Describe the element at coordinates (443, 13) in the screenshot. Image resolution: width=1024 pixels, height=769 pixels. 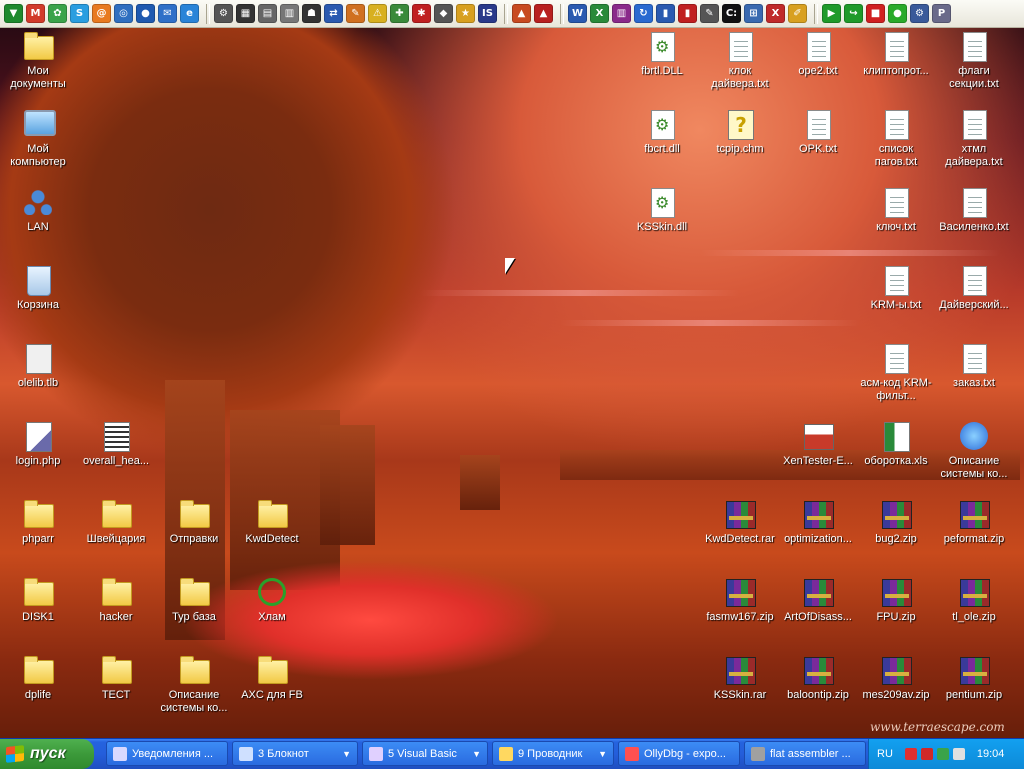
I see `disk-icon: ◆` at that location.